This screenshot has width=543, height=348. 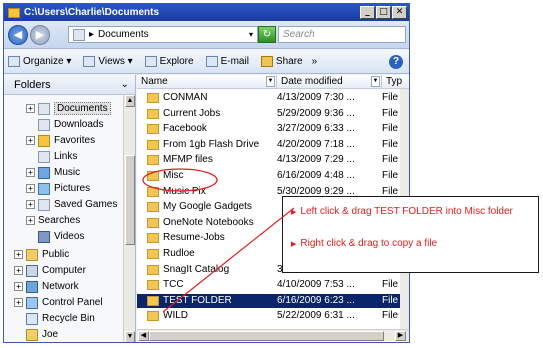 What do you see at coordinates (150, 61) in the screenshot?
I see `explore-icon` at bounding box center [150, 61].